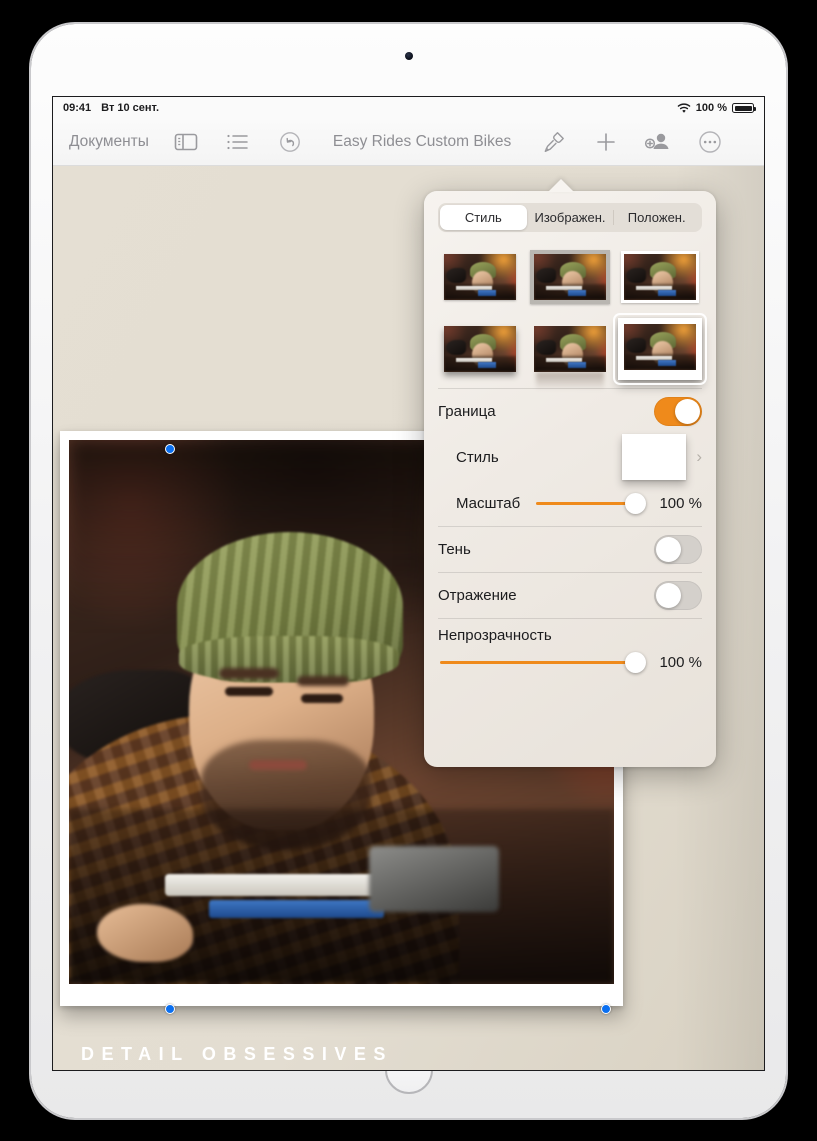 Image resolution: width=817 pixels, height=1141 pixels. Describe the element at coordinates (684, 108) in the screenshot. I see `wifi-icon` at that location.